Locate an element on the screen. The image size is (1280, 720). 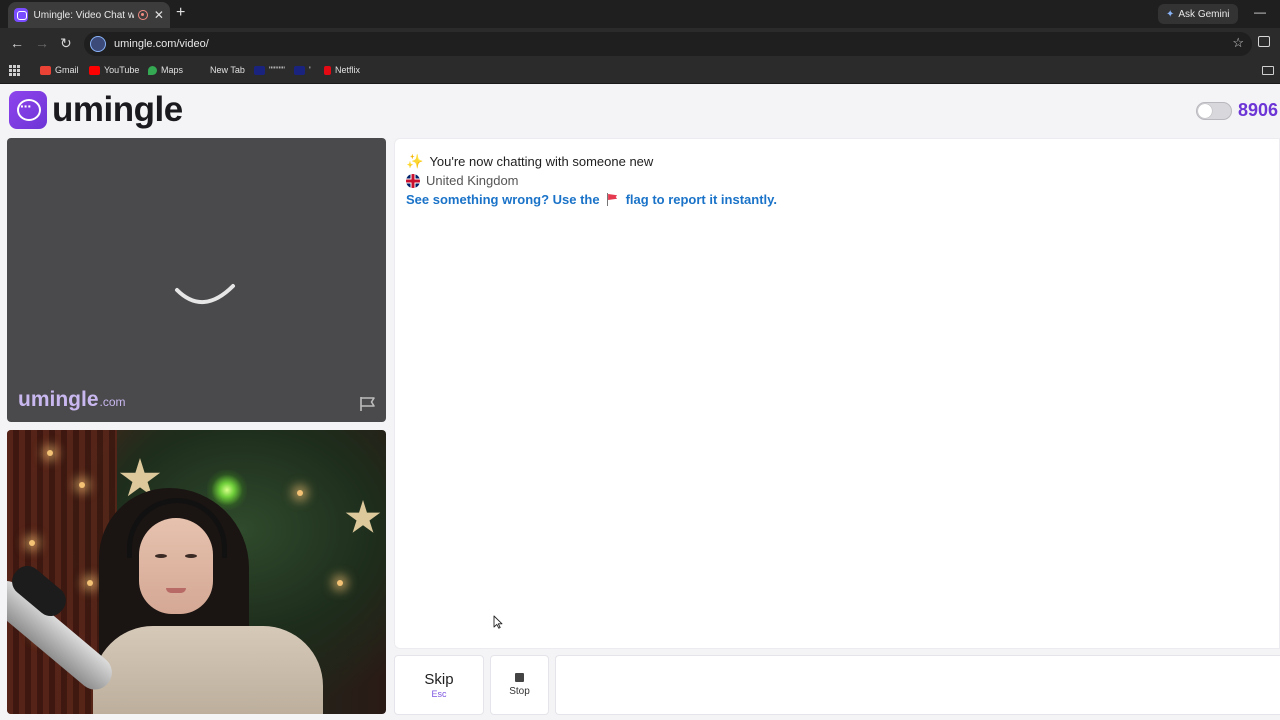
system-message-country: United Kingdom is located at coordinates (462, 180).